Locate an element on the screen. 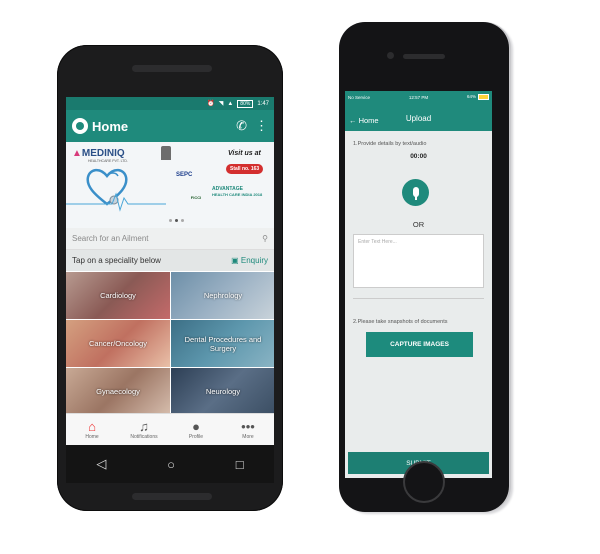 Image resolution: width=600 pixels, height=554 pixels. banner-pagination is located at coordinates (176, 220).